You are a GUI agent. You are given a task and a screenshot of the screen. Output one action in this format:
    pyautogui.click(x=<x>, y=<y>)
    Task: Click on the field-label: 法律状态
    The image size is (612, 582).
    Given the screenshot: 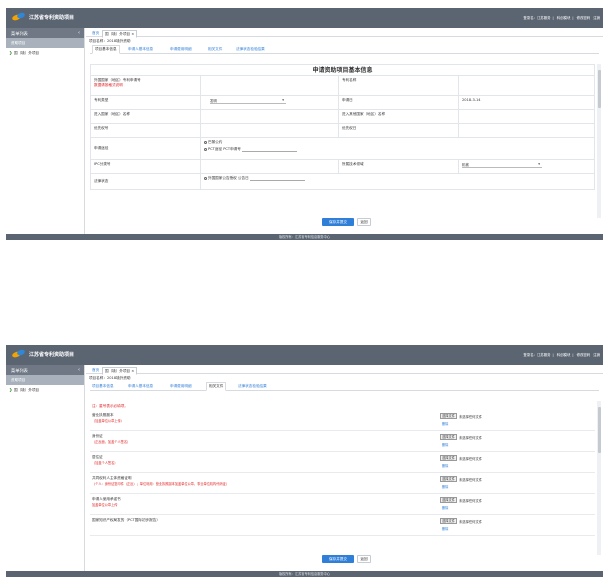 What is the action you would take?
    pyautogui.click(x=146, y=181)
    